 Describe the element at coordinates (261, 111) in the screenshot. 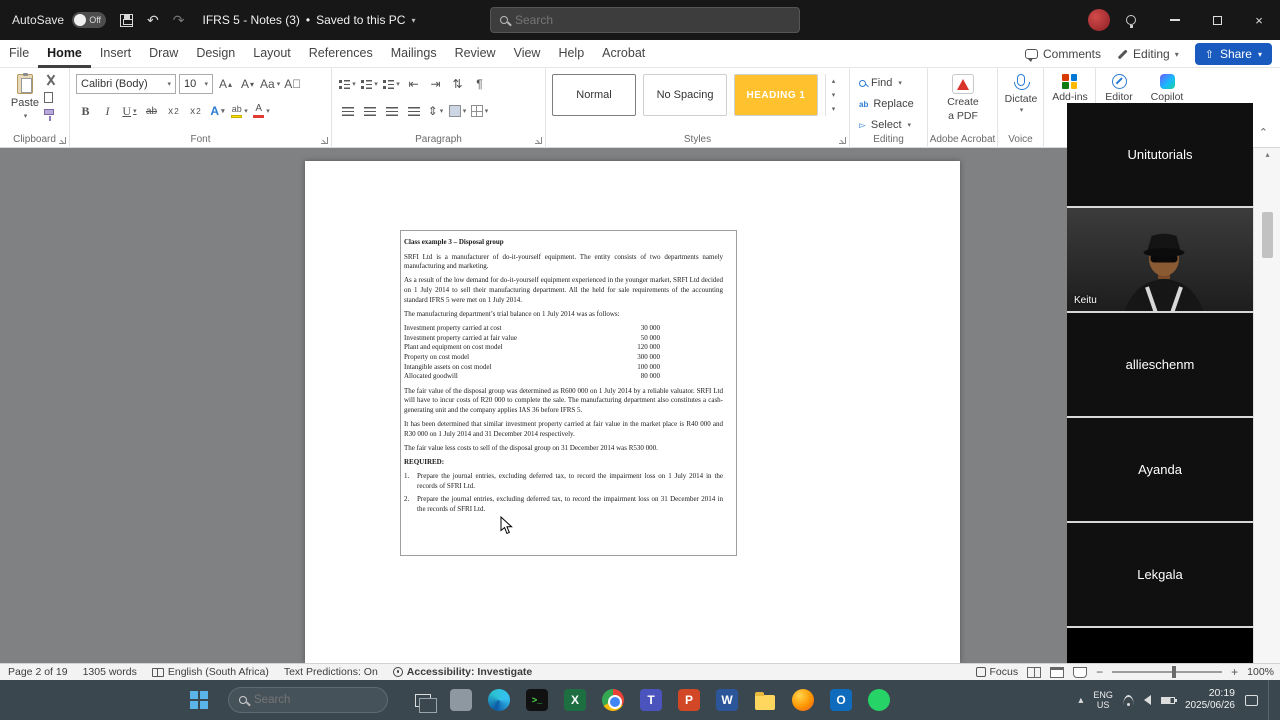

I see `font-color-button: A ▾` at that location.